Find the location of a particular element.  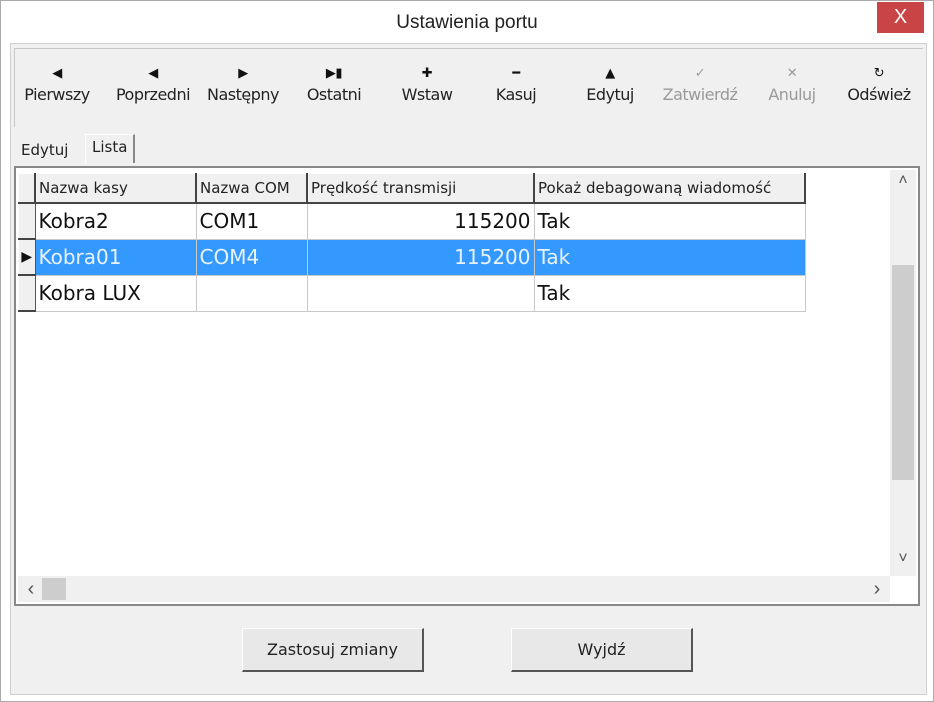

table-row: Kobra LUX Tak is located at coordinates (412, 293).